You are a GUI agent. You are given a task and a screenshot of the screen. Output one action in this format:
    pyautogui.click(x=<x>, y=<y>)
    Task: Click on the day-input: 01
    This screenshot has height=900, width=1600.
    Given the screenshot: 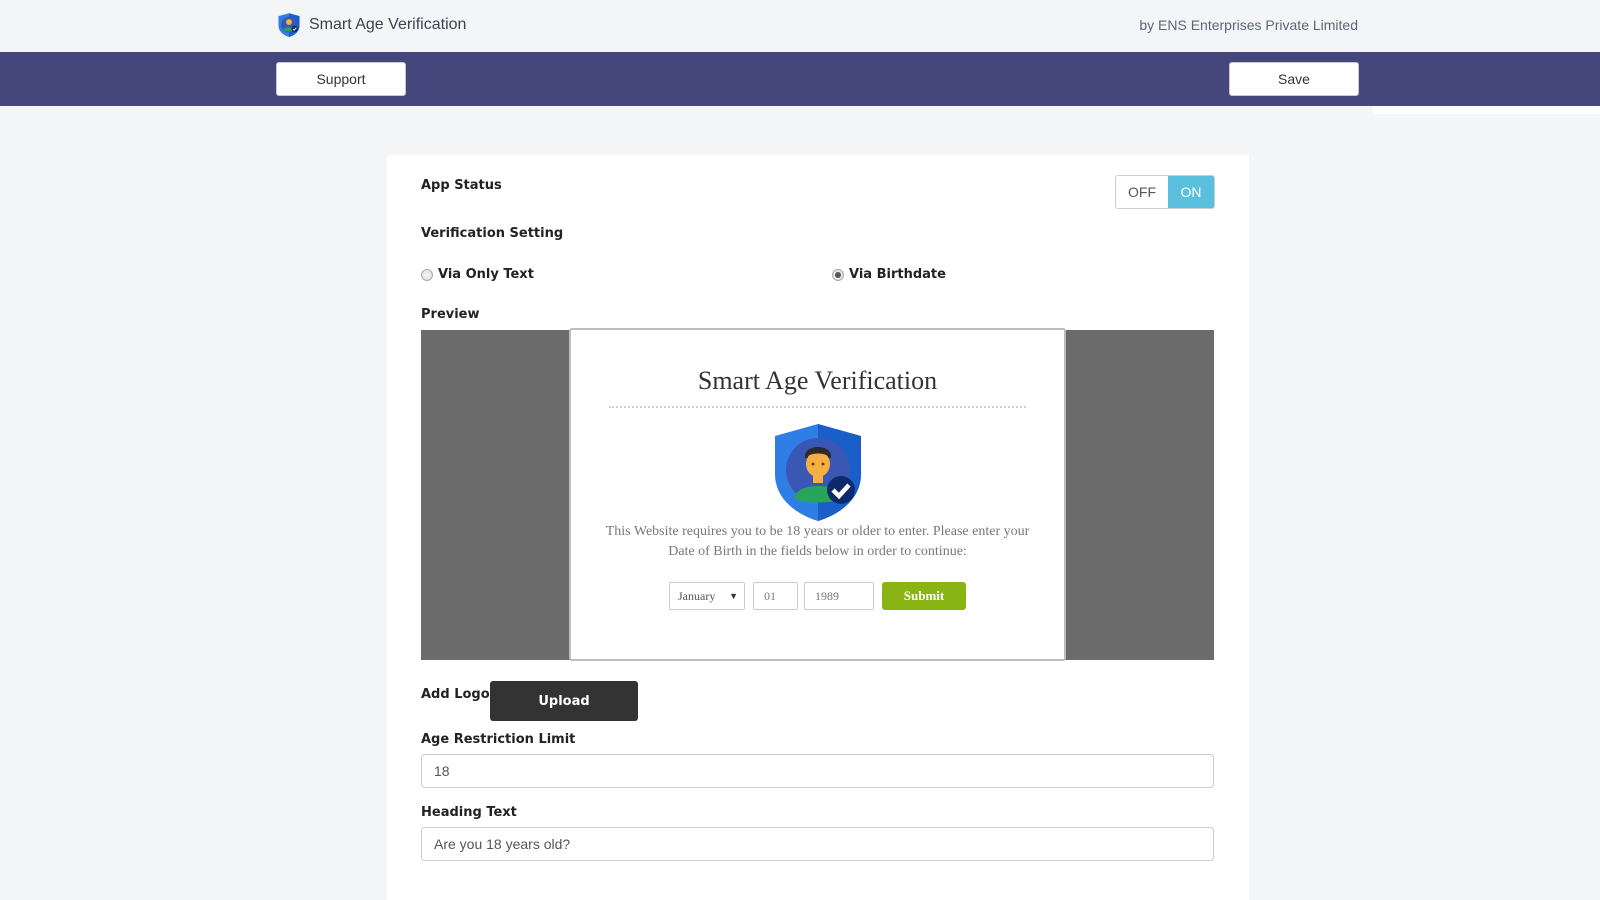 What is the action you would take?
    pyautogui.click(x=775, y=596)
    